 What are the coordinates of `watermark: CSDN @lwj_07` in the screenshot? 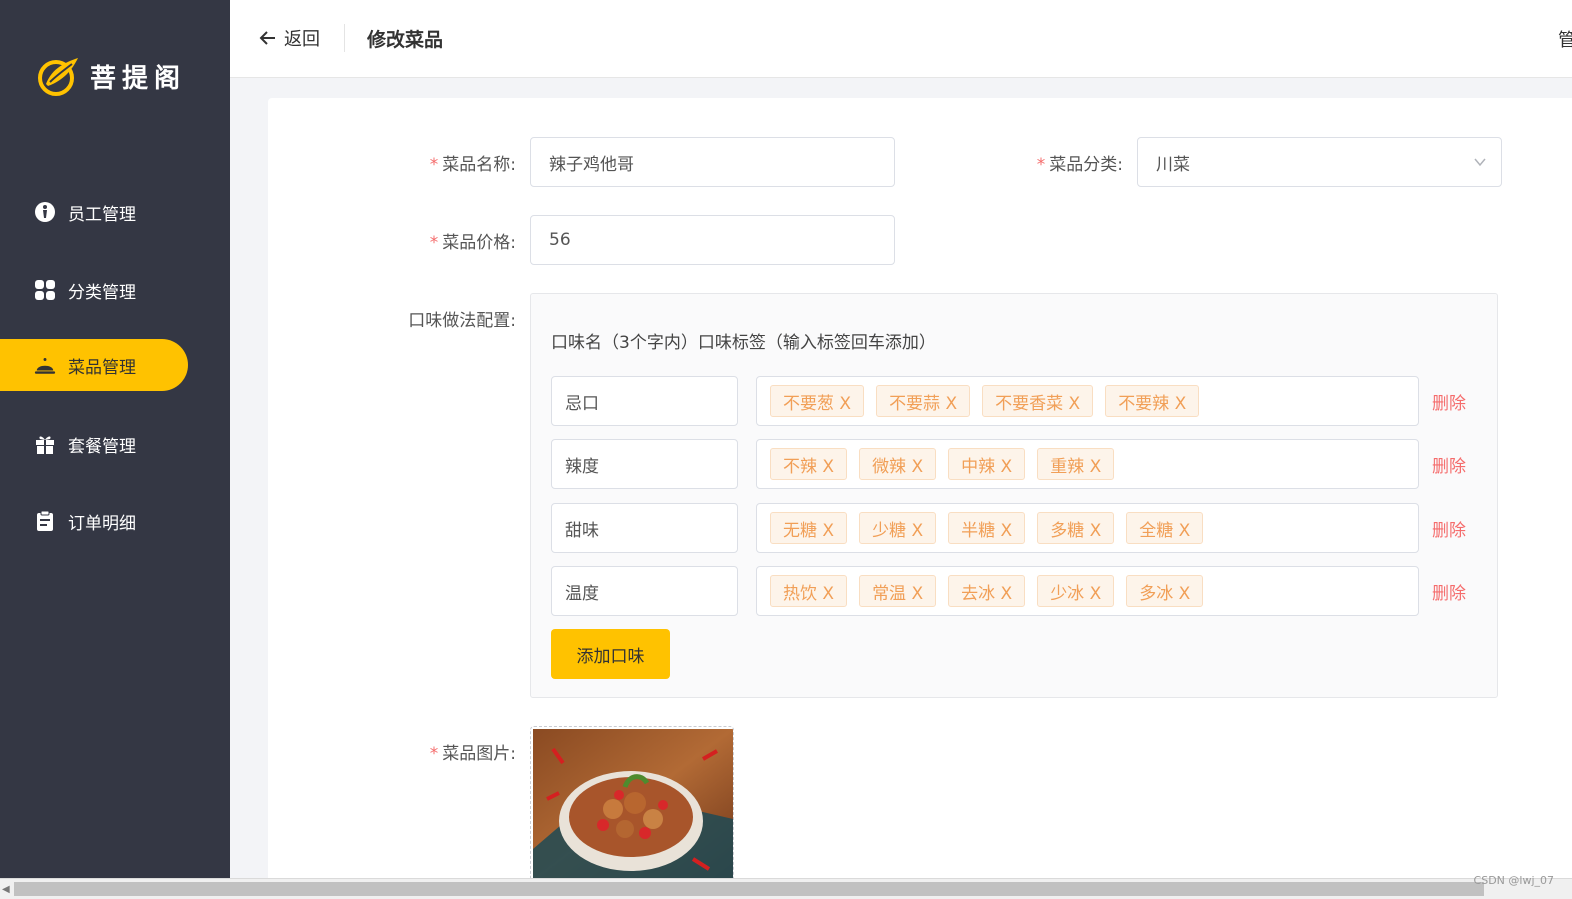 It's located at (1513, 880).